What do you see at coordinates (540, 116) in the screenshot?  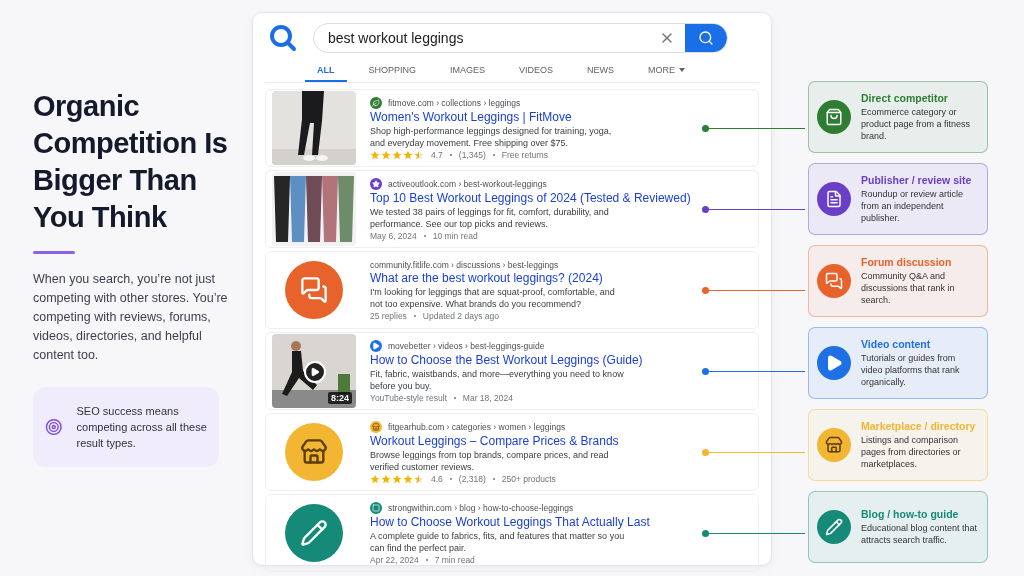 I see `result-title-link: Women's Workout Leggings | FitMove` at bounding box center [540, 116].